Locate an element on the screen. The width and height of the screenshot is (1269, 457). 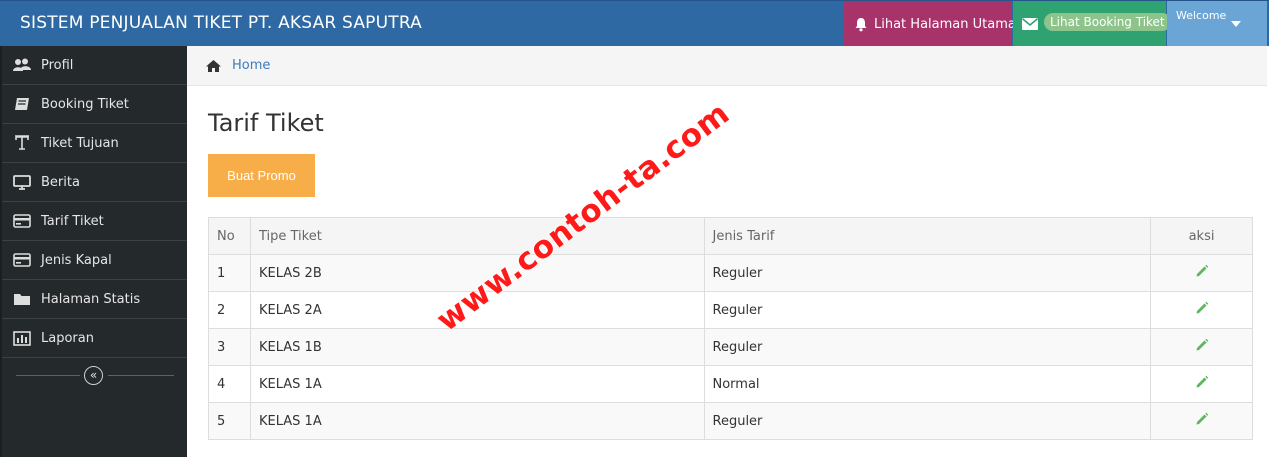
sidebar-item-label: Booking Tiket is located at coordinates (85, 104).